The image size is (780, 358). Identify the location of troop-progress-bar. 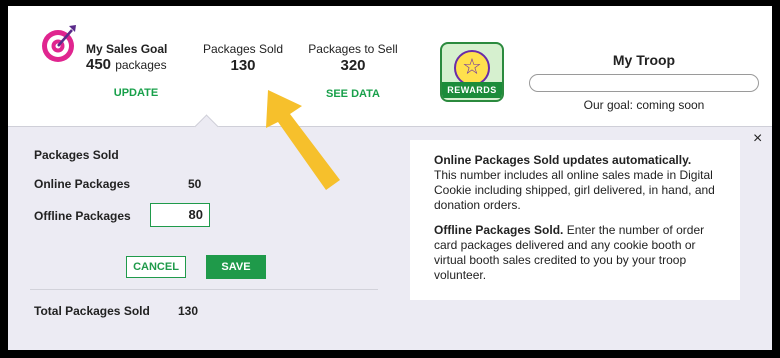
(644, 83).